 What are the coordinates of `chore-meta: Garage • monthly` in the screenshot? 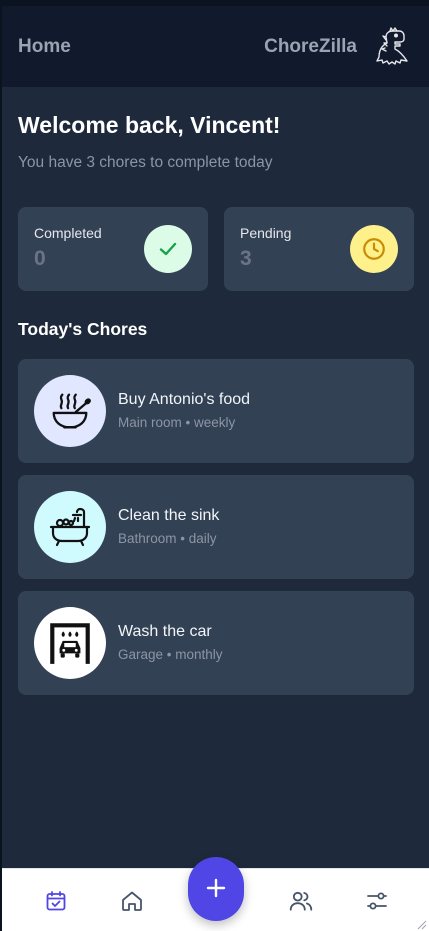 It's located at (170, 654).